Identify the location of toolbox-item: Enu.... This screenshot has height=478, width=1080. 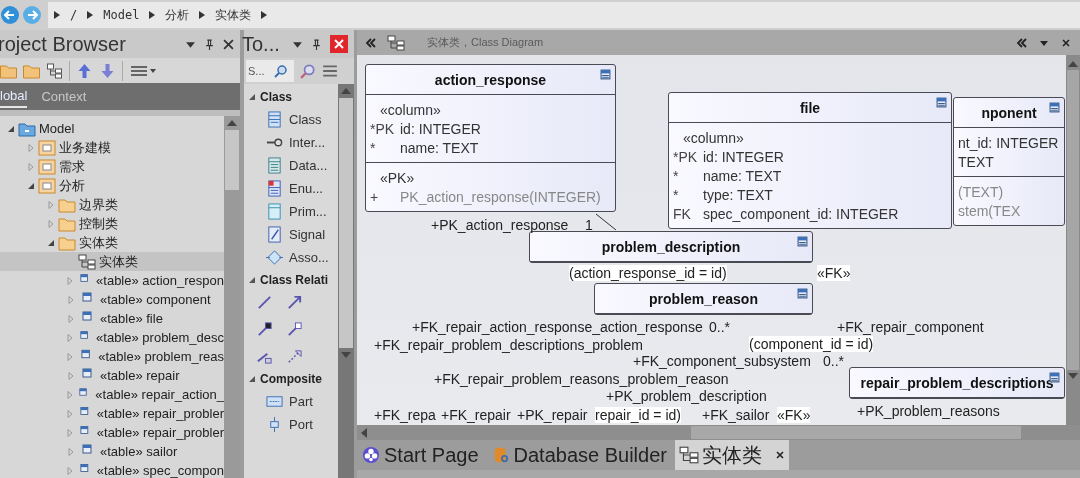
(306, 188).